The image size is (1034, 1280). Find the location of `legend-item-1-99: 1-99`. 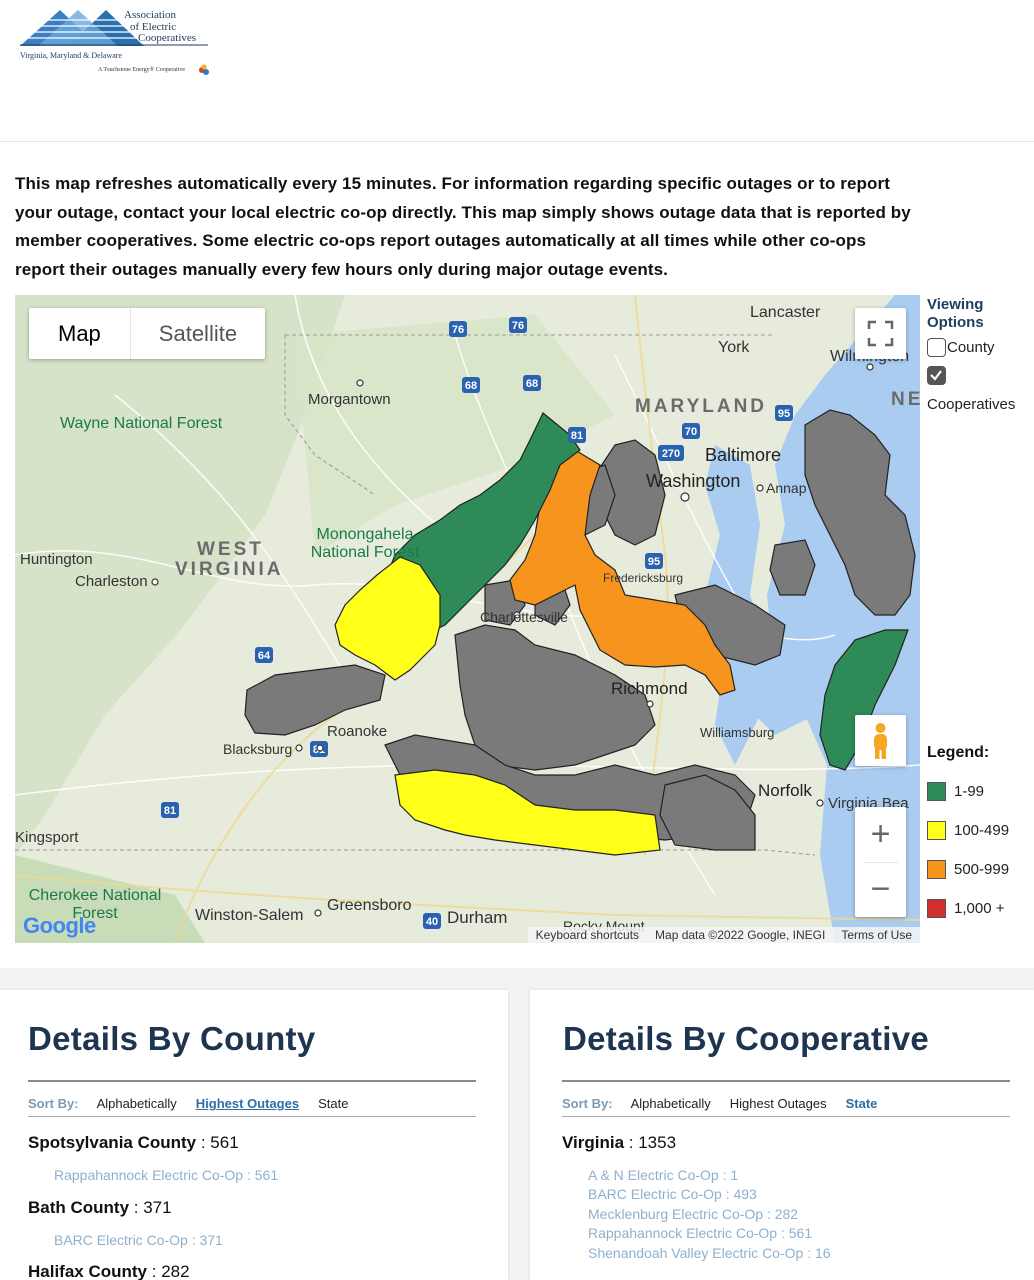

legend-item-1-99: 1-99 is located at coordinates (955, 791).